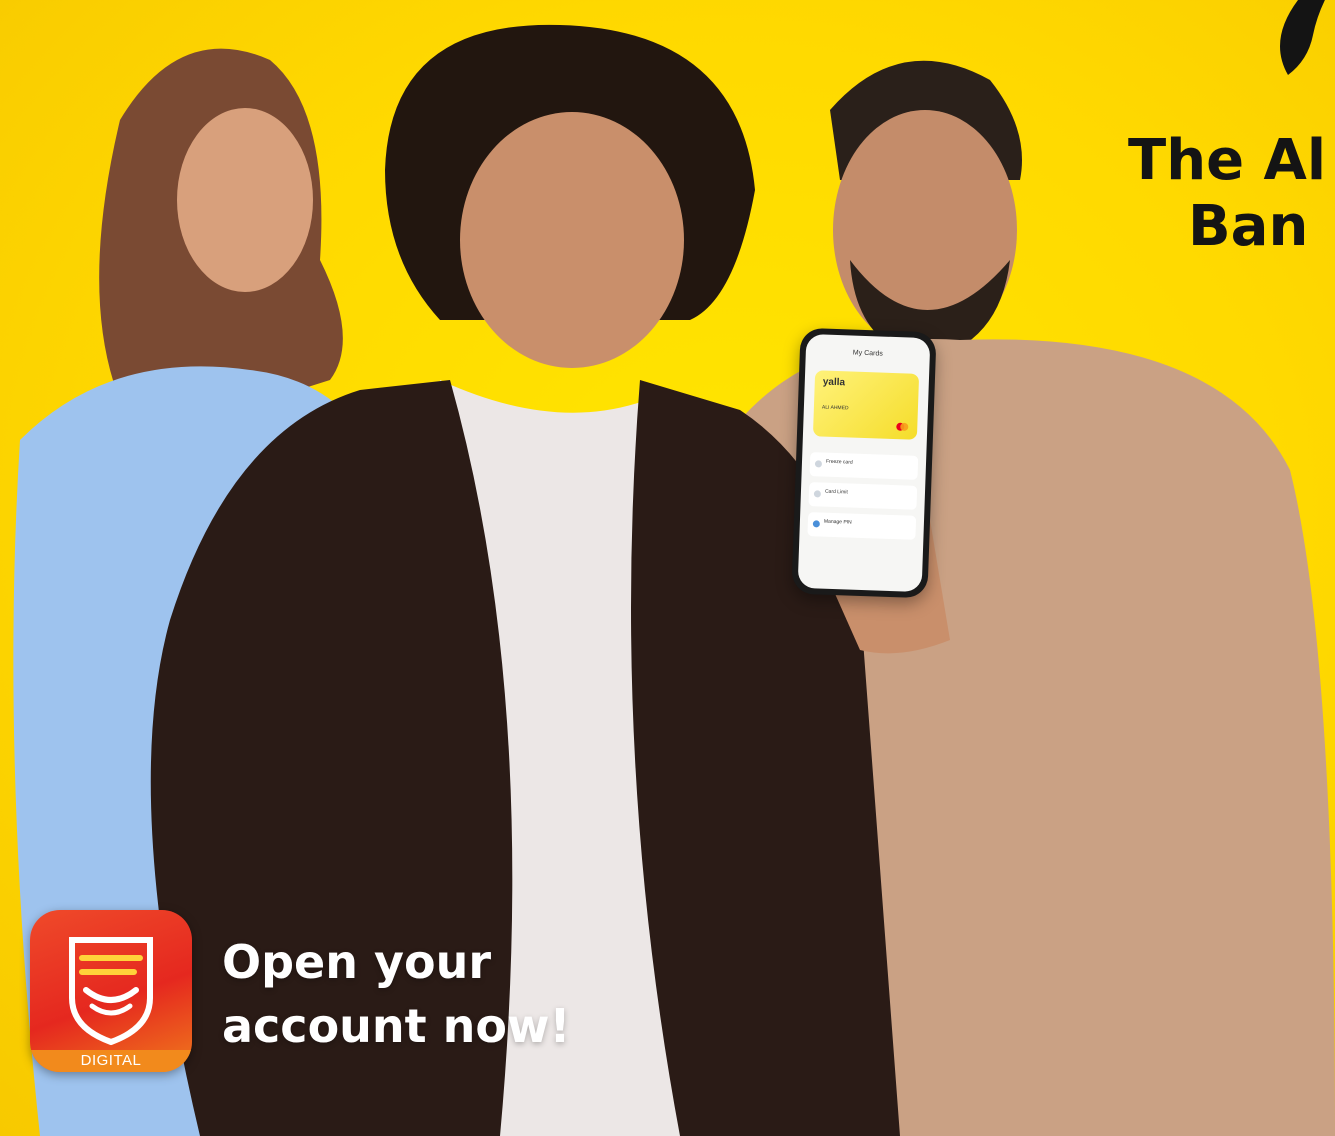 The height and width of the screenshot is (1136, 1335). I want to click on cta-text: Open your account now!, so click(396, 994).